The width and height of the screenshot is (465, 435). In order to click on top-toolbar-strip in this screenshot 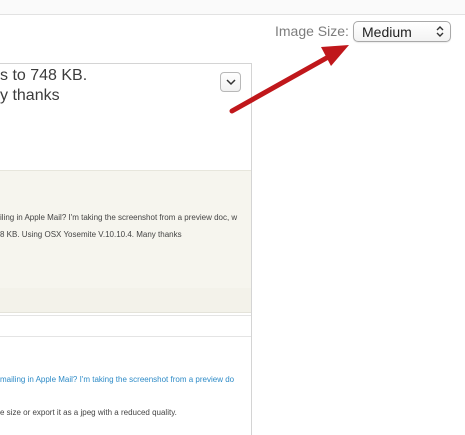, I will do `click(232, 7)`.